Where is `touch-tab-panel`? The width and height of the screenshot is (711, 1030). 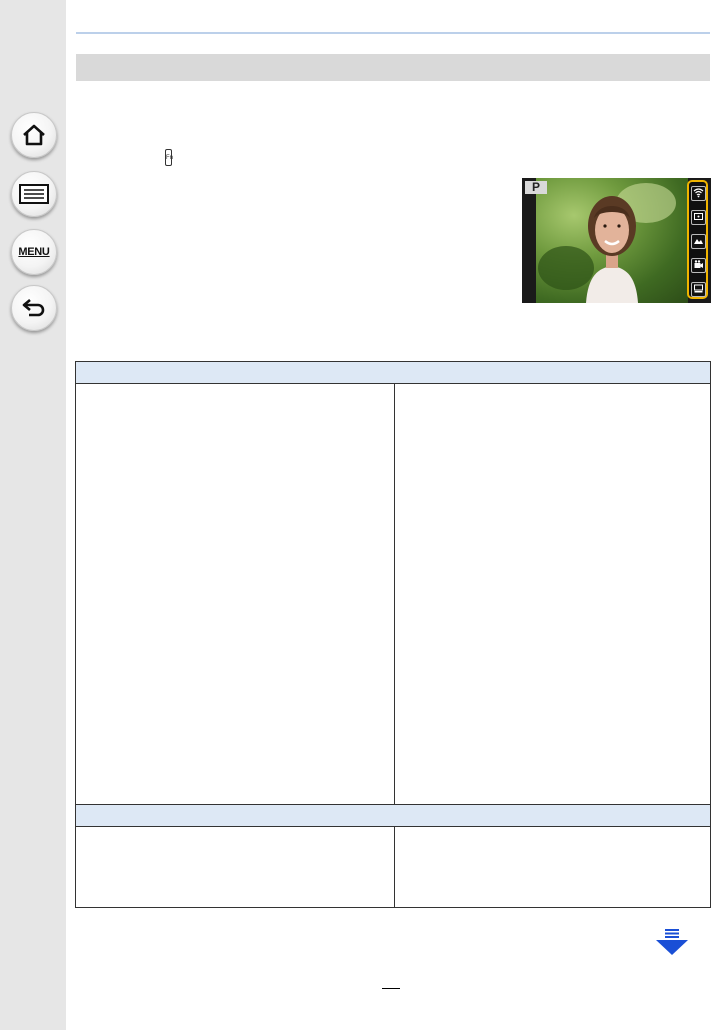 touch-tab-panel is located at coordinates (697, 239).